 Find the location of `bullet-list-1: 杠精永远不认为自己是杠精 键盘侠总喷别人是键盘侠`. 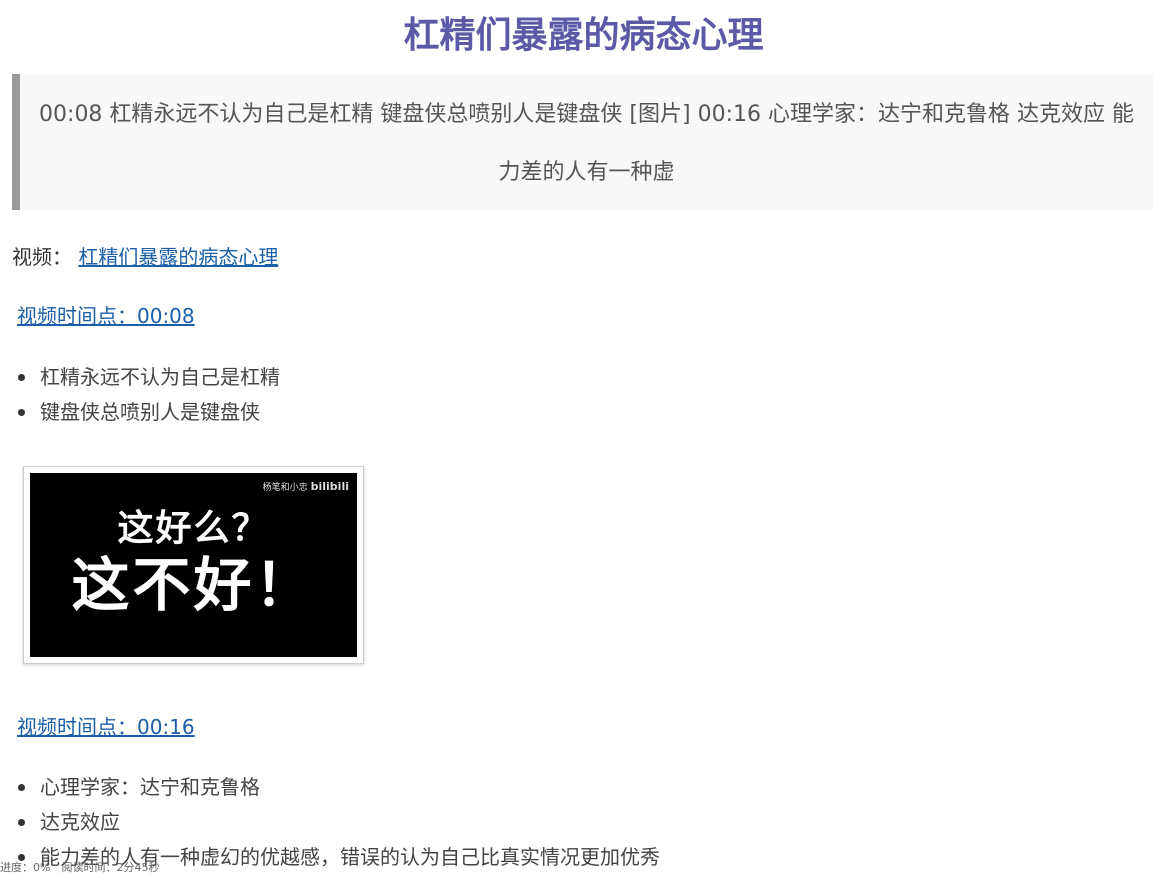

bullet-list-1: 杠精永远不认为自己是杠精 键盘侠总喷别人是键盘侠 is located at coordinates (149, 395).